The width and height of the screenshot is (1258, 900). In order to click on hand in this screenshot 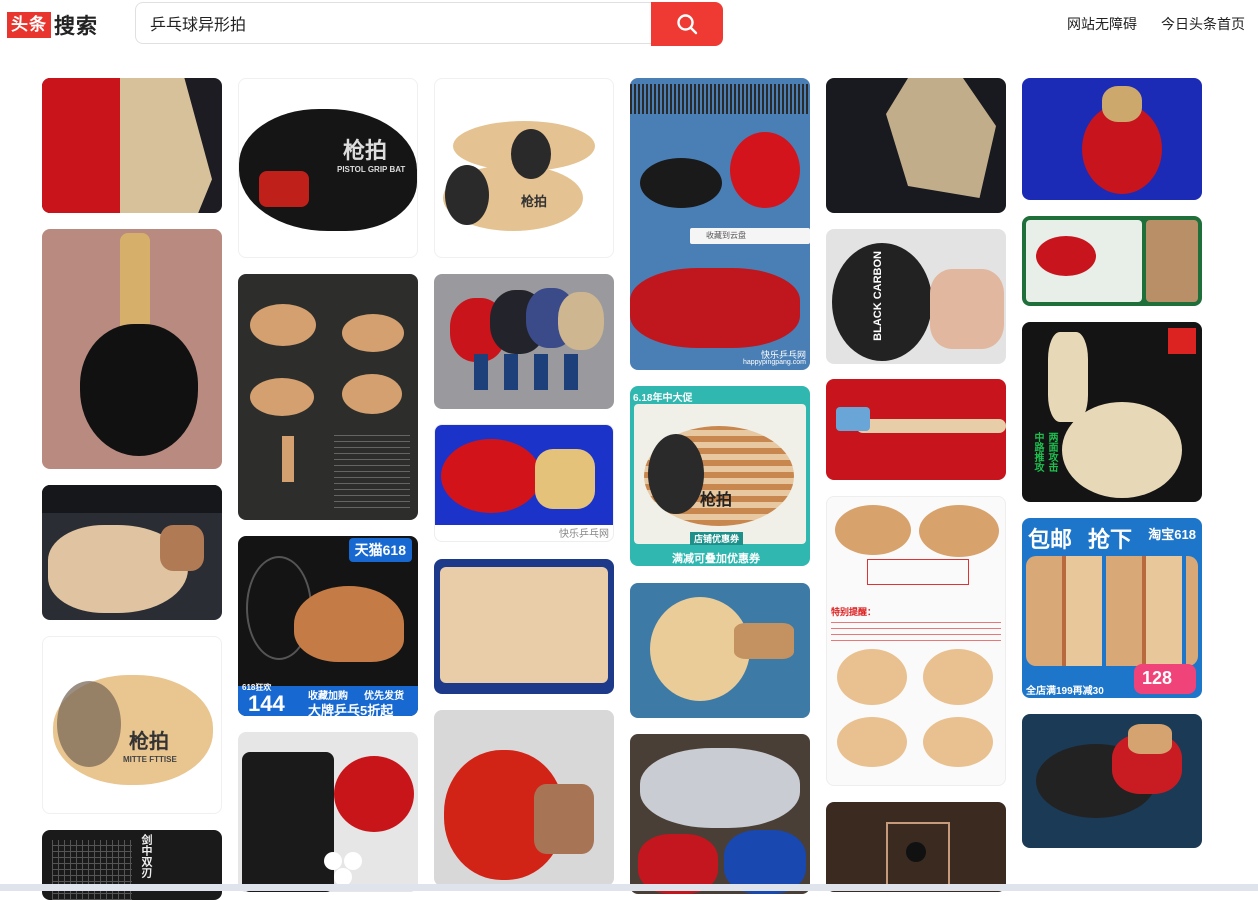, I will do `click(967, 309)`.